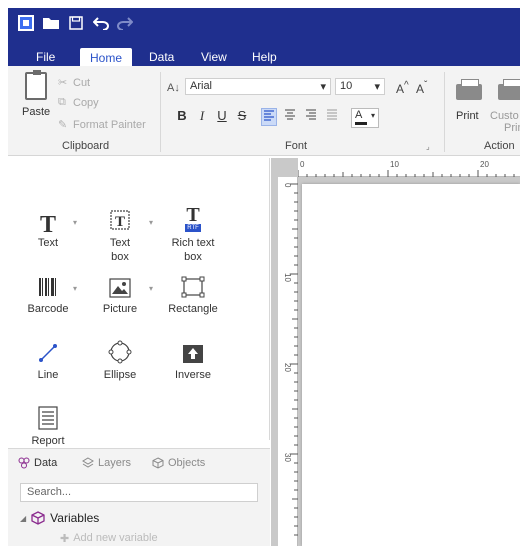 The height and width of the screenshot is (546, 520). What do you see at coordinates (214, 57) in the screenshot?
I see `tab-view: View` at bounding box center [214, 57].